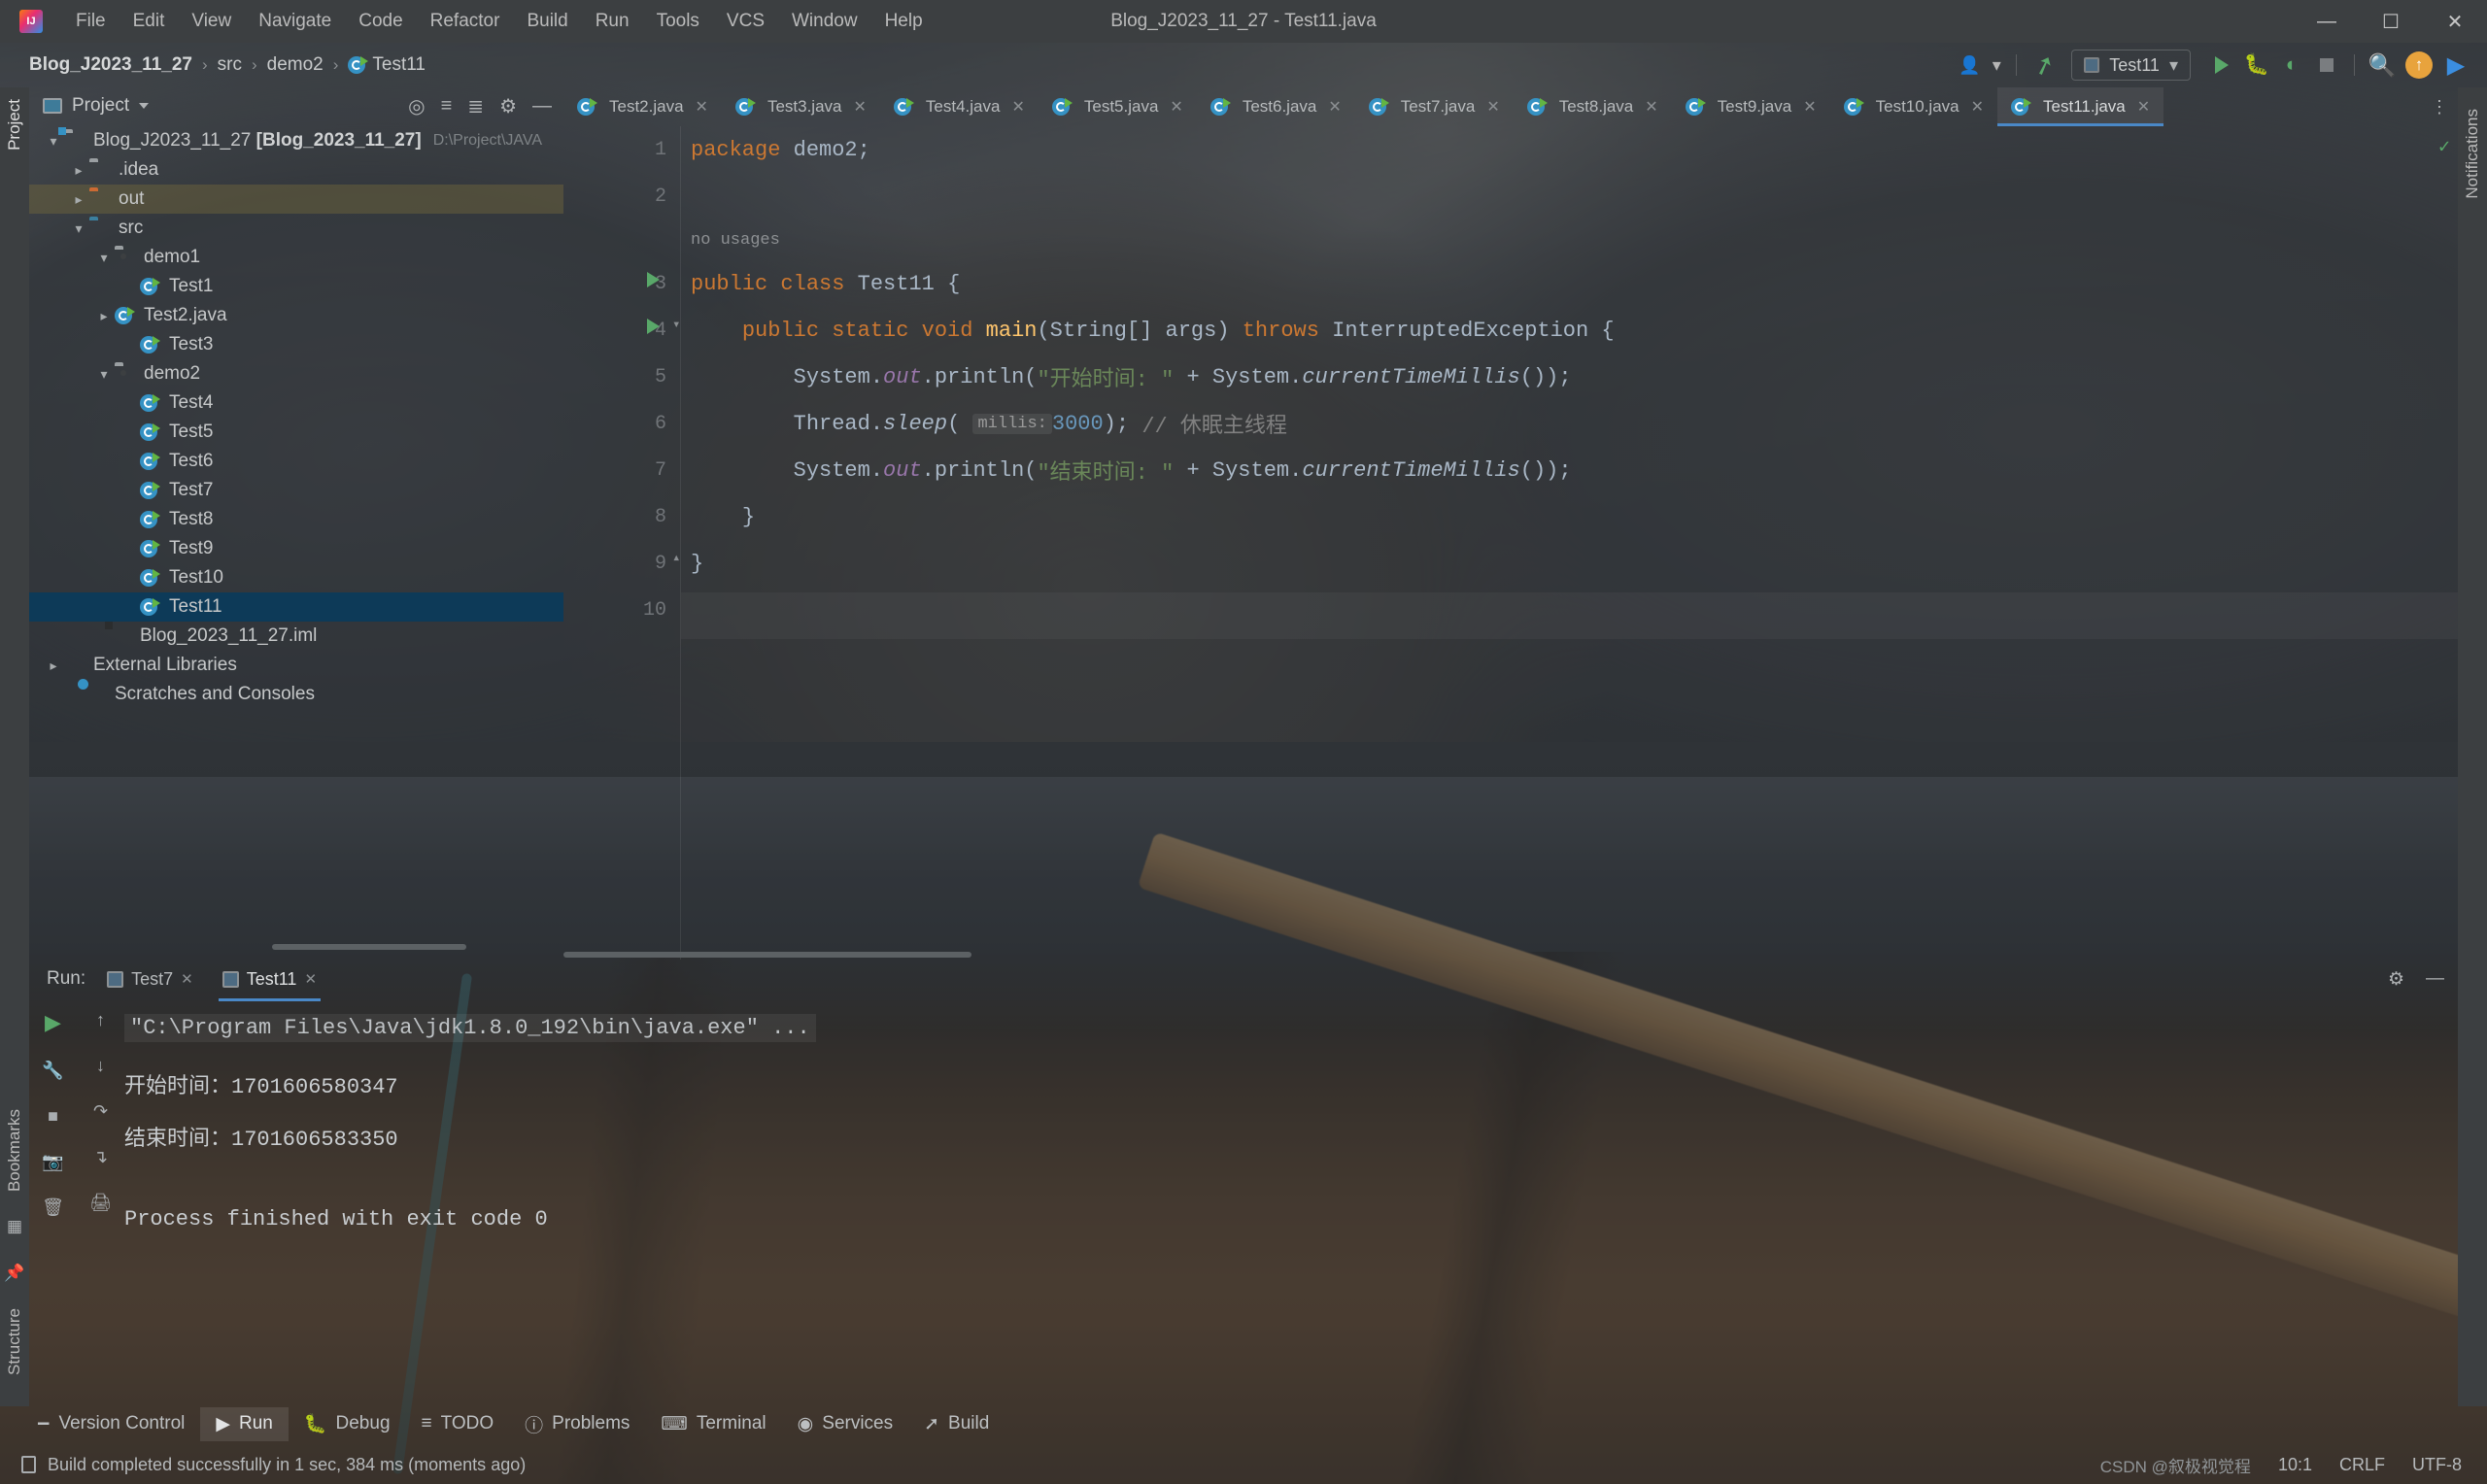 The image size is (2487, 1484). I want to click on tree-node-scratches: ▸ Scratches and Consoles, so click(296, 694).